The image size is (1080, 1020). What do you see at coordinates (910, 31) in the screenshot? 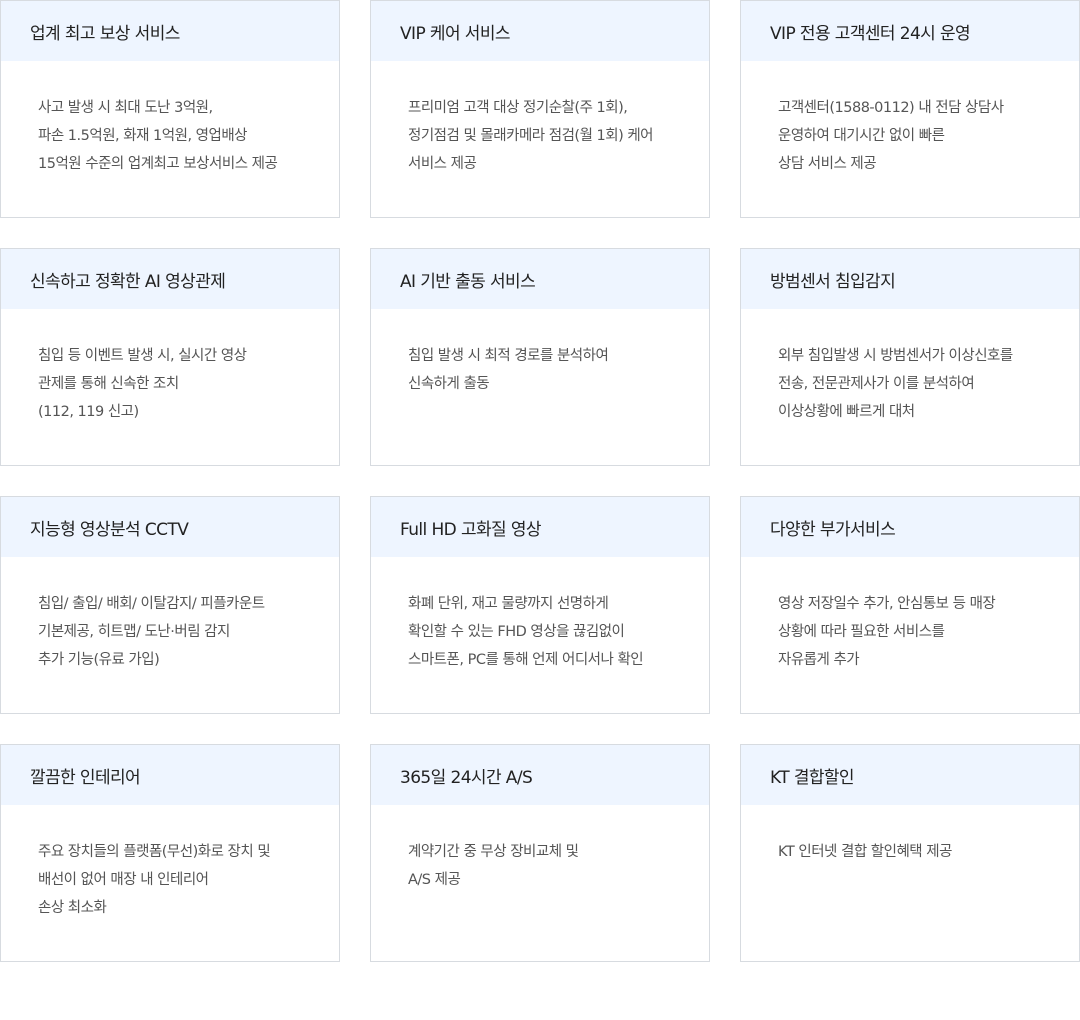
I see `card-title: VIP 전용 고객센터 24시 운영` at bounding box center [910, 31].